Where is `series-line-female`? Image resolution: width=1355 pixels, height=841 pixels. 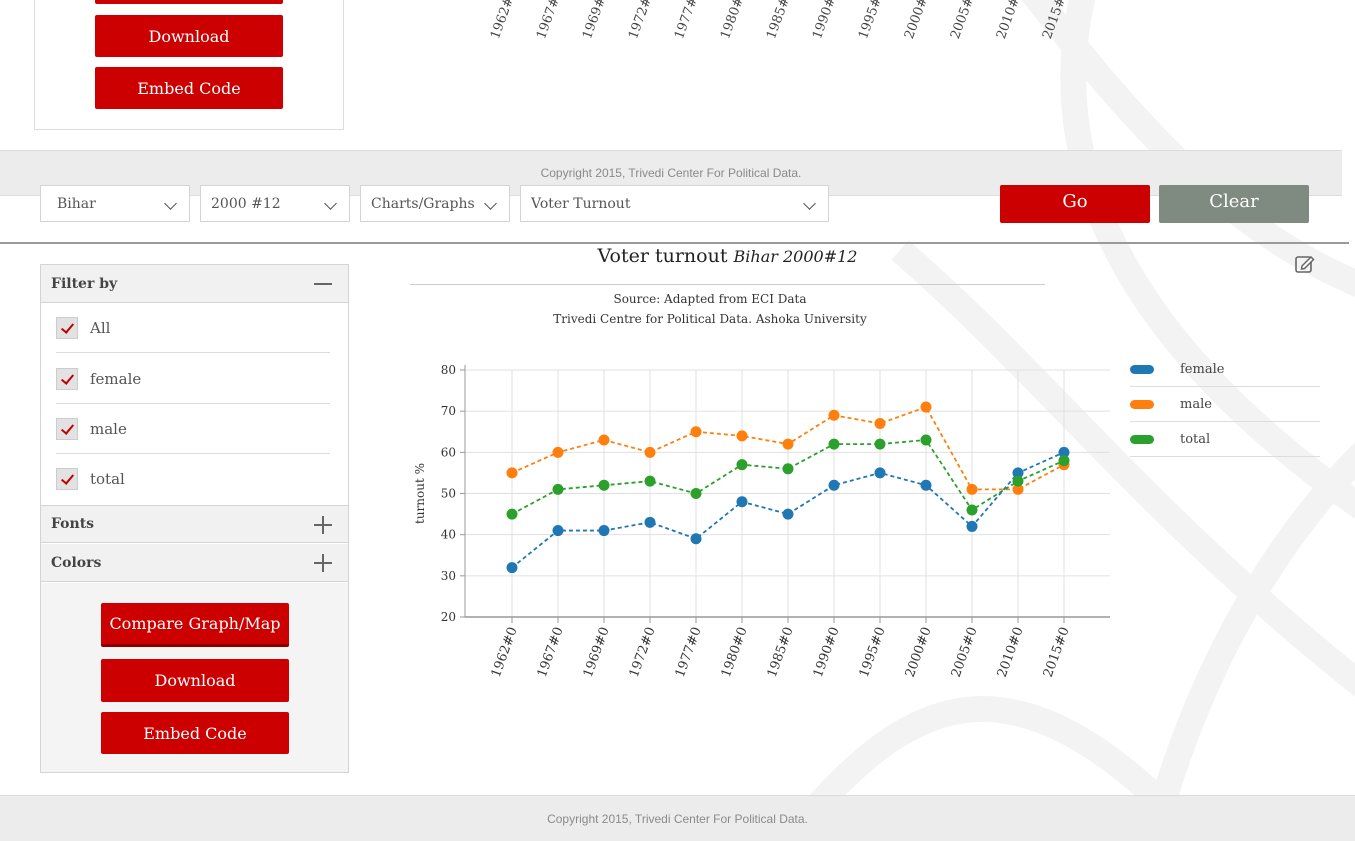 series-line-female is located at coordinates (788, 510).